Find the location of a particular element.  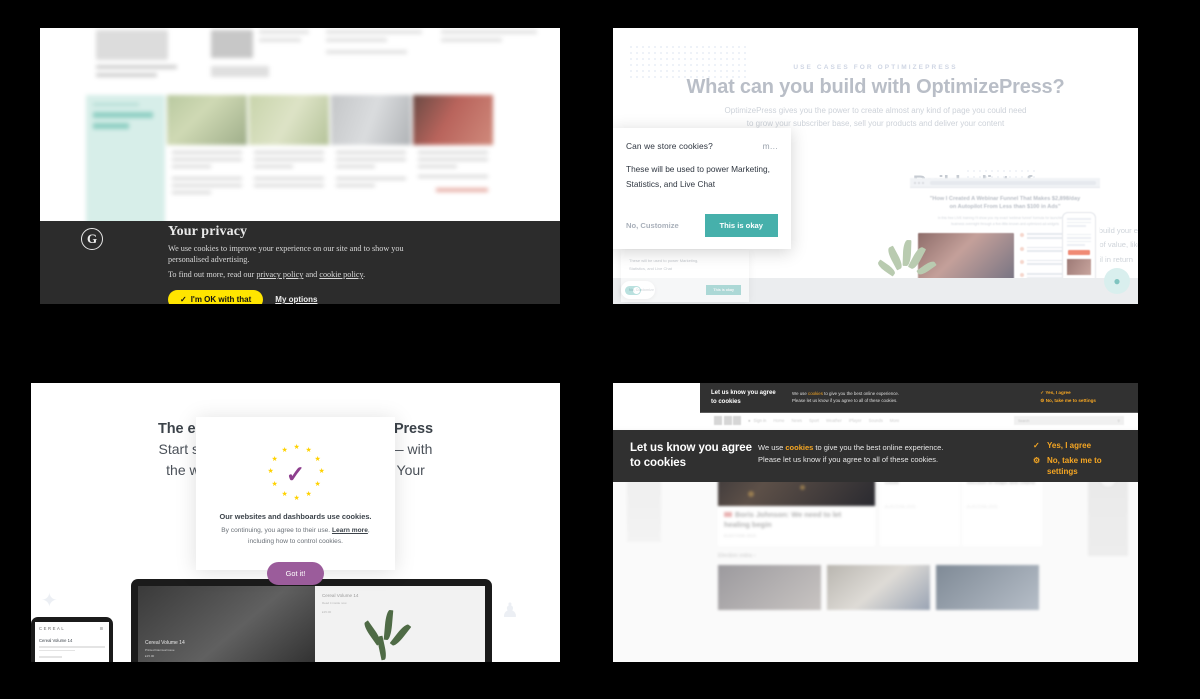

guardian-feature-card is located at coordinates (125, 162).